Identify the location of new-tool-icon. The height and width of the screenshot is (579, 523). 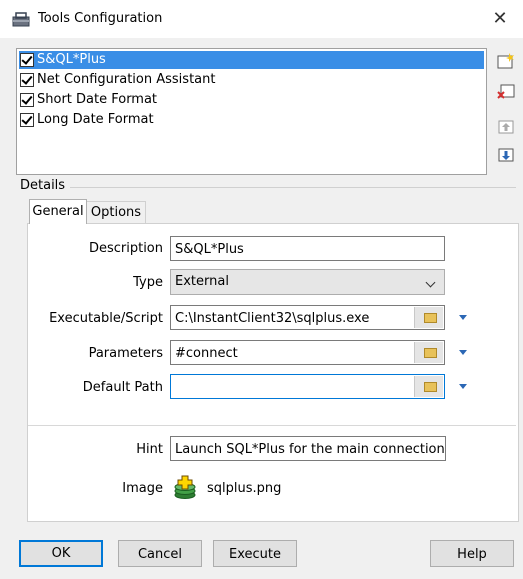
(506, 61).